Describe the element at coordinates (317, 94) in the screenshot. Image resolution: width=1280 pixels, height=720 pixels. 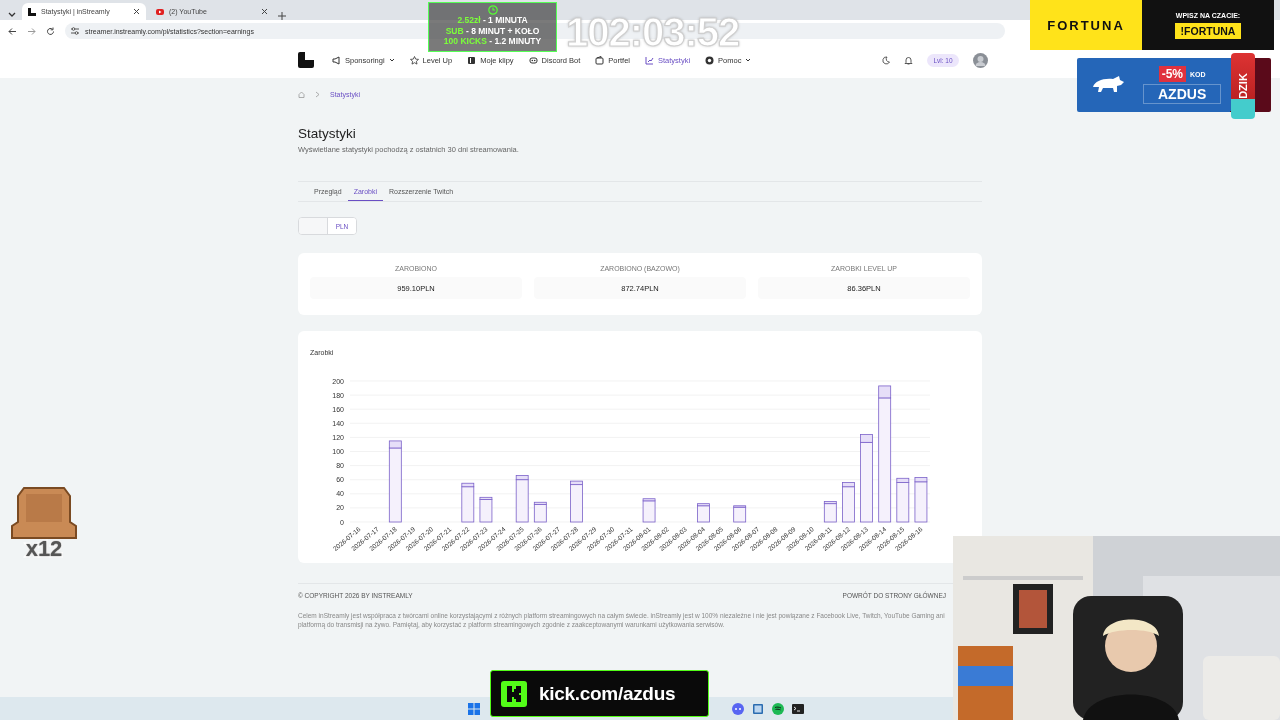
I see `chevron-right-icon` at that location.